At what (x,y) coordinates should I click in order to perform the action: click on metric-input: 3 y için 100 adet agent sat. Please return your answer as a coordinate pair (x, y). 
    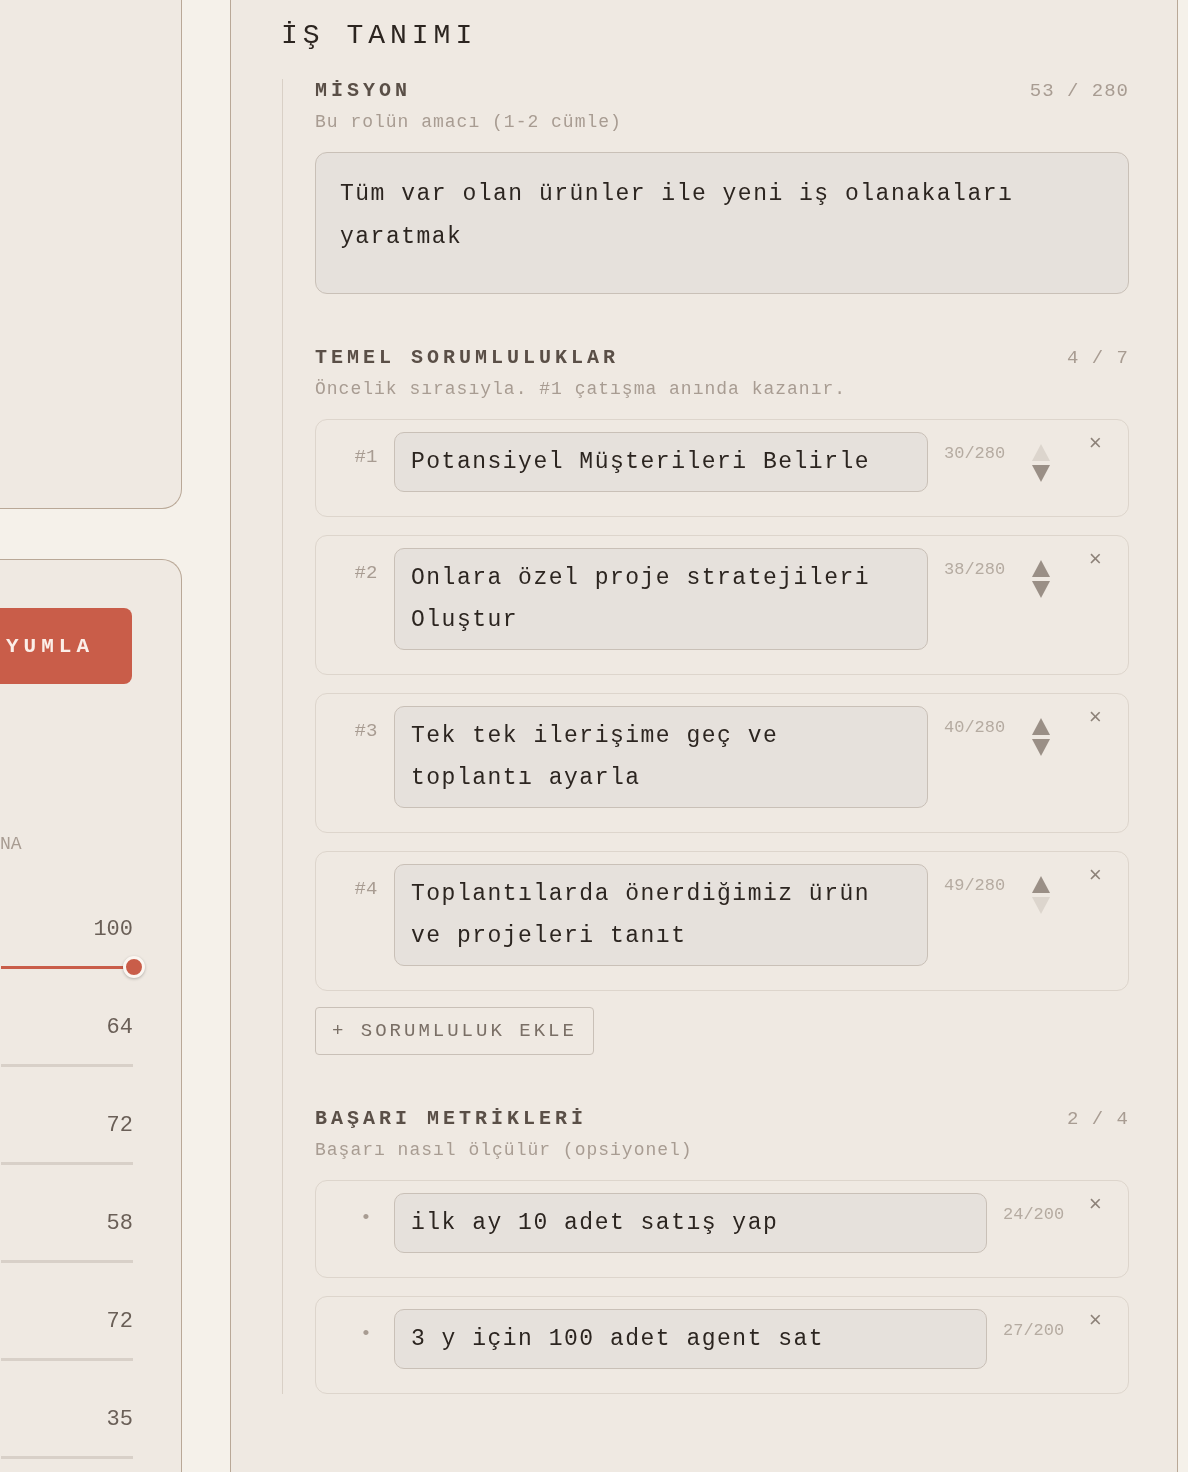
    Looking at the image, I should click on (690, 1339).